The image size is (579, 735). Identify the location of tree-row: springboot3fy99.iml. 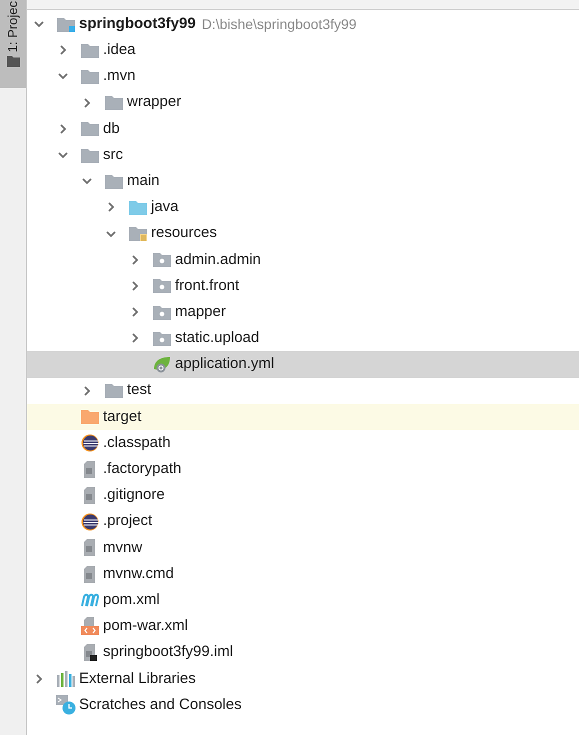
(303, 653).